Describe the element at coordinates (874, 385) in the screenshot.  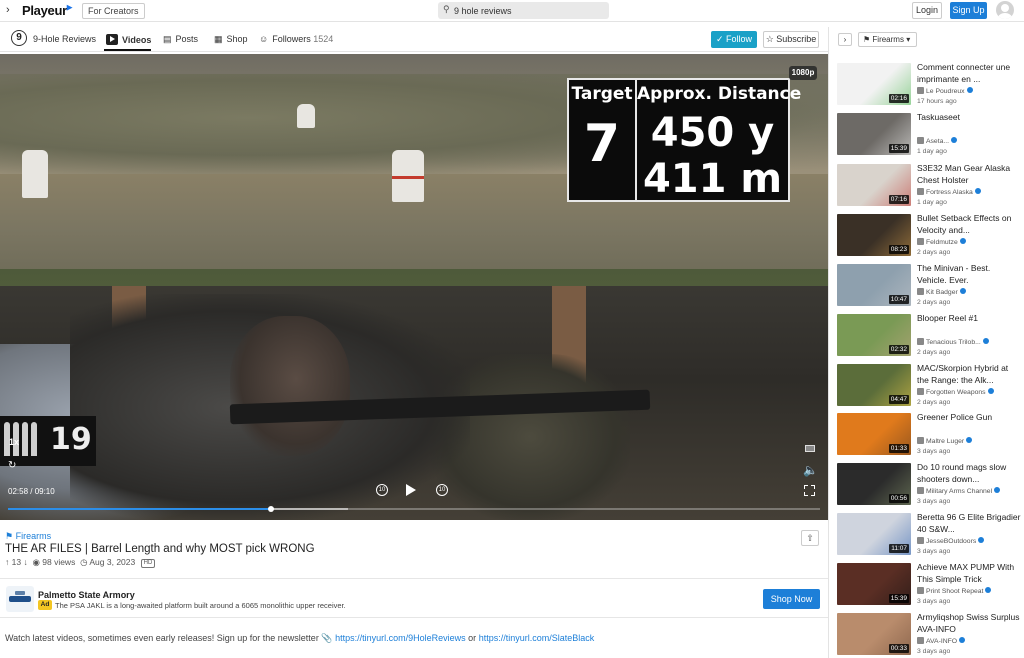
I see `video-thumbnail: 04:47` at that location.